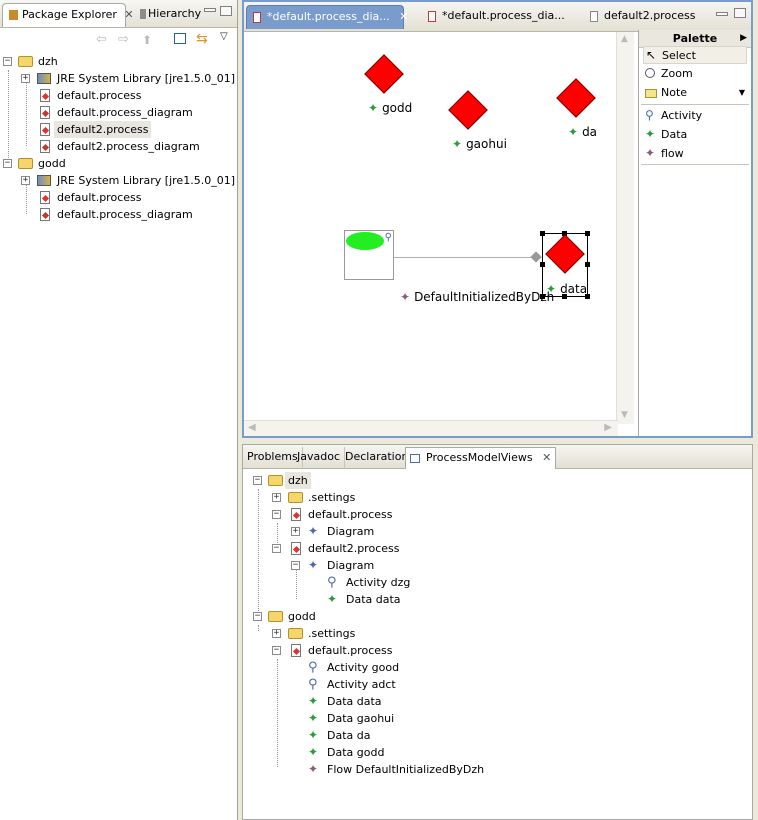  I want to click on view-menu-icon: ▽, so click(224, 36).